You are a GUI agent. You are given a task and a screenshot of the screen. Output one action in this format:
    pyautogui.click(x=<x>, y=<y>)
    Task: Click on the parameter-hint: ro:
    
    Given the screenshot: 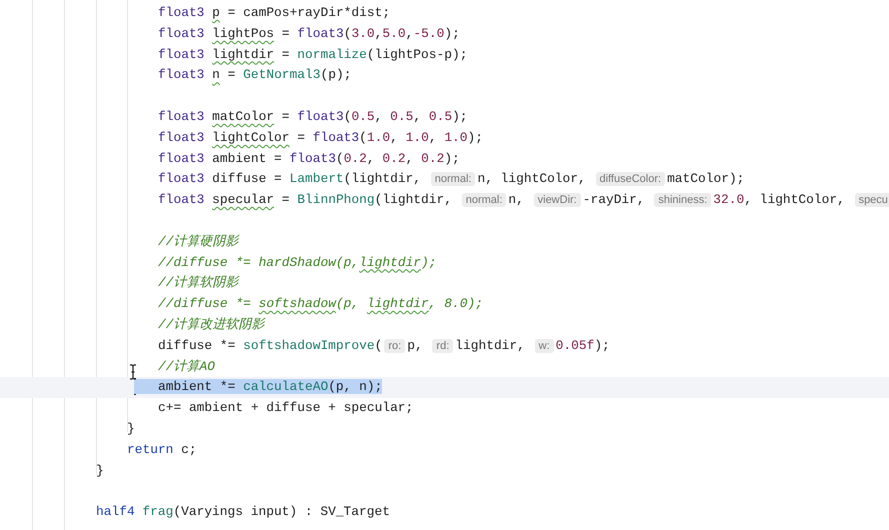 What is the action you would take?
    pyautogui.click(x=395, y=345)
    